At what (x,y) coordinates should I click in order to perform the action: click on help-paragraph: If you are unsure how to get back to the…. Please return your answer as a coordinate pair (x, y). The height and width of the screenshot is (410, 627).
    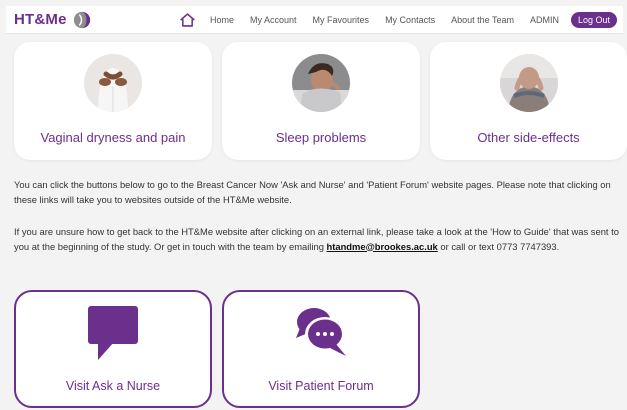
    Looking at the image, I should click on (317, 239).